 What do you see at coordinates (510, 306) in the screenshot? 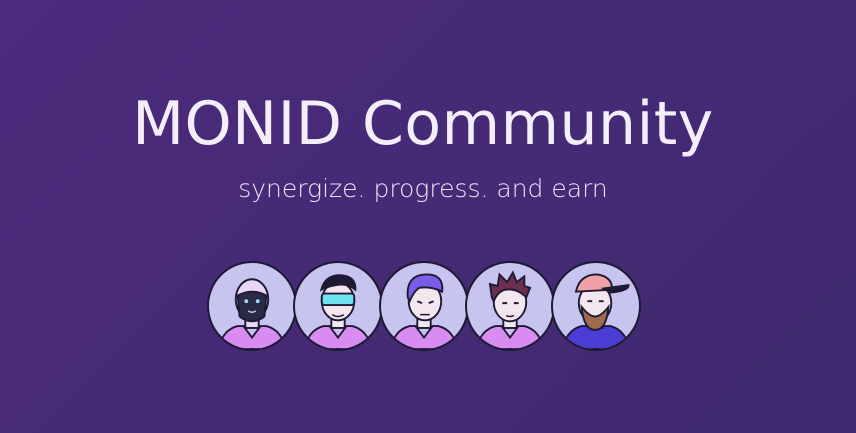
I see `spiky-hair-avatar-icon` at bounding box center [510, 306].